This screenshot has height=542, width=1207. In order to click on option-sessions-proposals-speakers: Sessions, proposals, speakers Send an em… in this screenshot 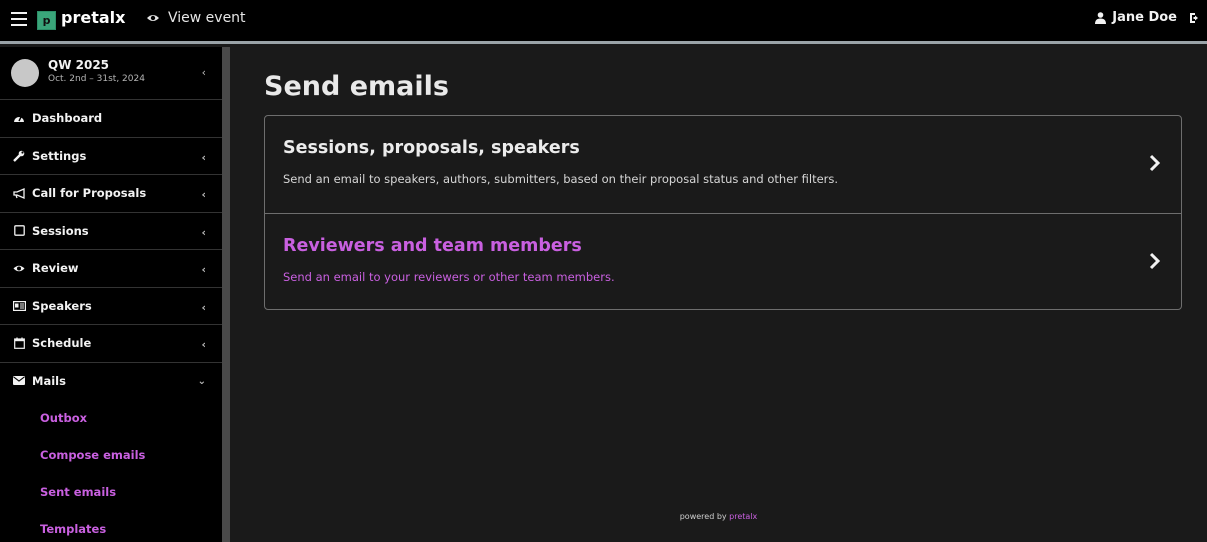, I will do `click(723, 164)`.